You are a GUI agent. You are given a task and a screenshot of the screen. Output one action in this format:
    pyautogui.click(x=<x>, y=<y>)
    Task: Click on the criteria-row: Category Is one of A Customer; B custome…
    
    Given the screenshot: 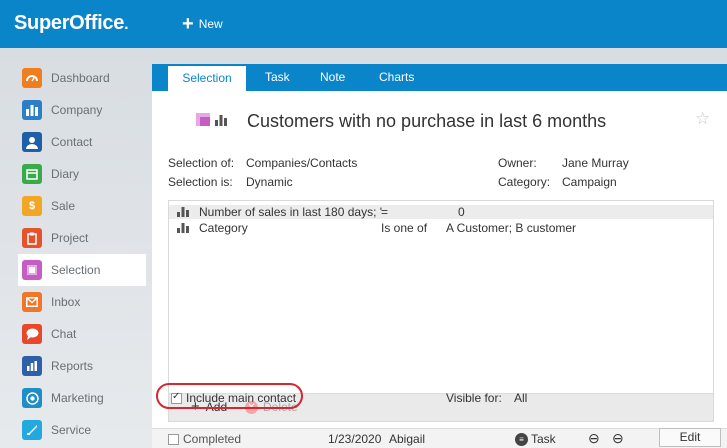 What is the action you would take?
    pyautogui.click(x=441, y=228)
    